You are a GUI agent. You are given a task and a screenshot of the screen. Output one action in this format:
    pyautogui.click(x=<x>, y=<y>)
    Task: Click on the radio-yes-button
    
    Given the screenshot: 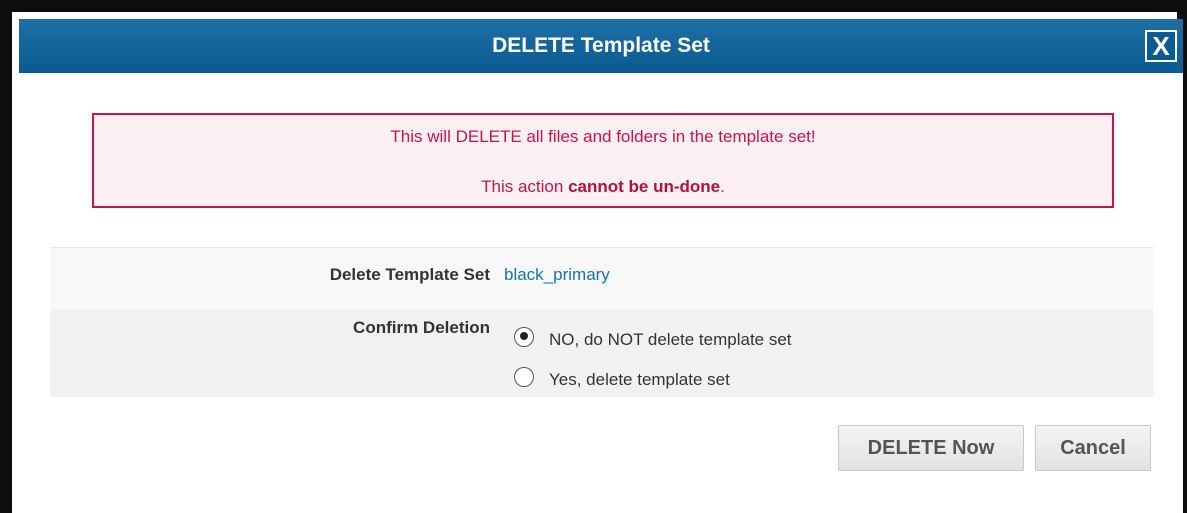 What is the action you would take?
    pyautogui.click(x=524, y=376)
    